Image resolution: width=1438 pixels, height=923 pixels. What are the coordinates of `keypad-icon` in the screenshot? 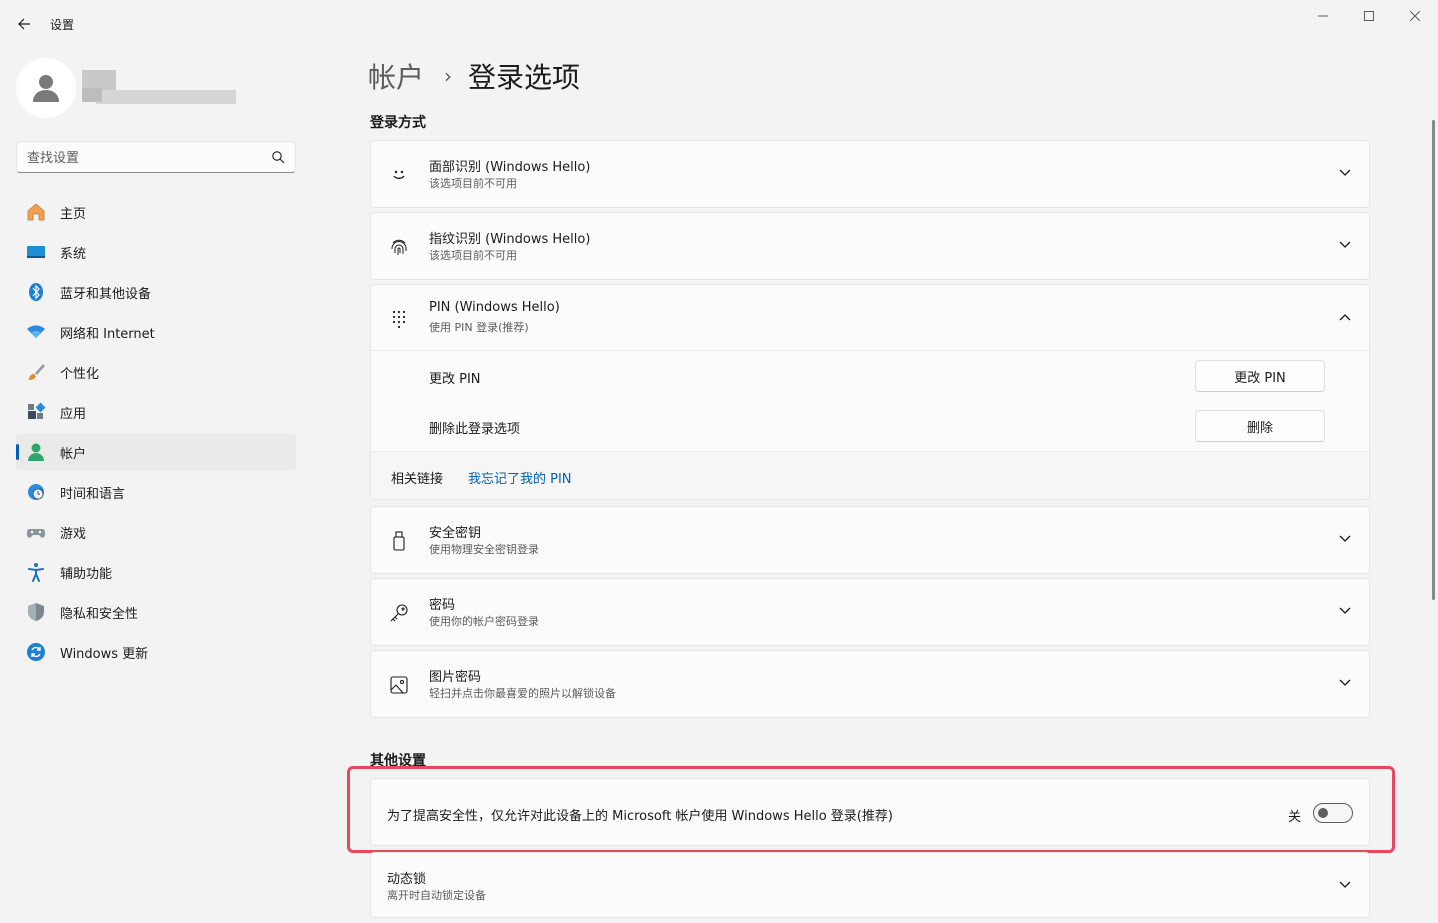 It's located at (399, 319).